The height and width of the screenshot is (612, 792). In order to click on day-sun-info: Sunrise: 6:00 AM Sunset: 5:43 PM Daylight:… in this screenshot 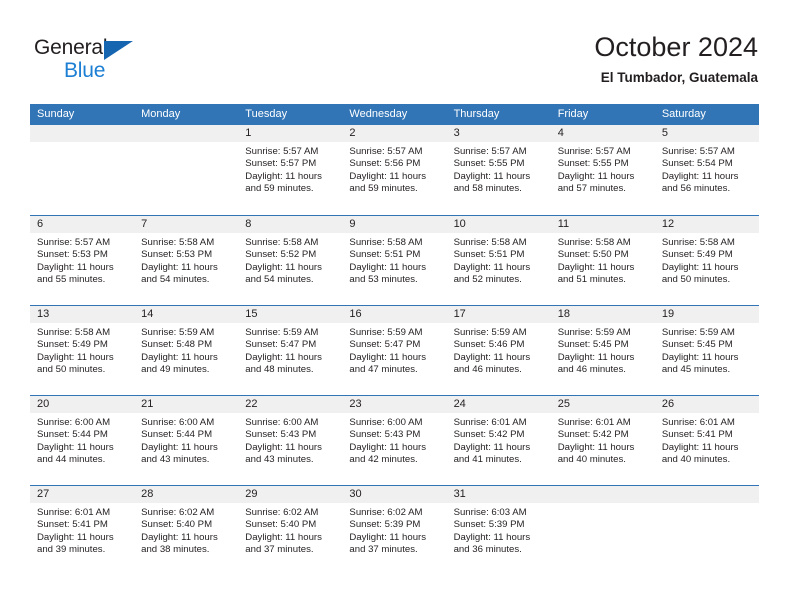, I will do `click(290, 440)`.